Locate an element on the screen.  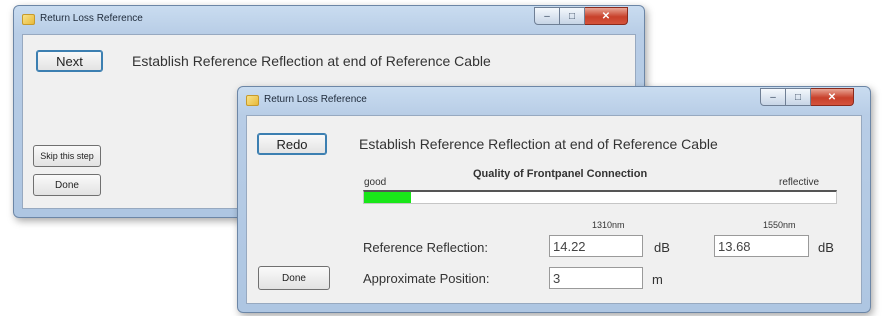
reference-reflection-label: Reference Reflection: is located at coordinates (426, 247).